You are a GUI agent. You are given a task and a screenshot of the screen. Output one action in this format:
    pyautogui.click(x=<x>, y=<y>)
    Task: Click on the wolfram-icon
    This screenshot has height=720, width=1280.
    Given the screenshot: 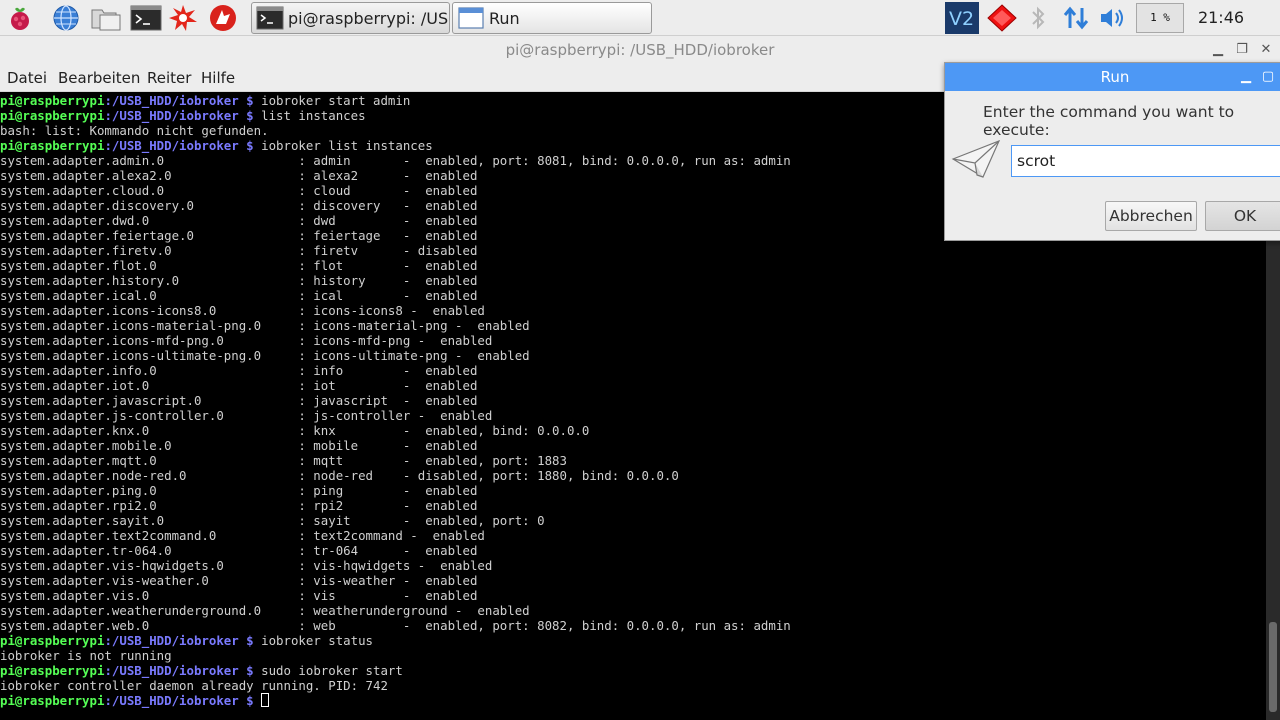 What is the action you would take?
    pyautogui.click(x=183, y=18)
    